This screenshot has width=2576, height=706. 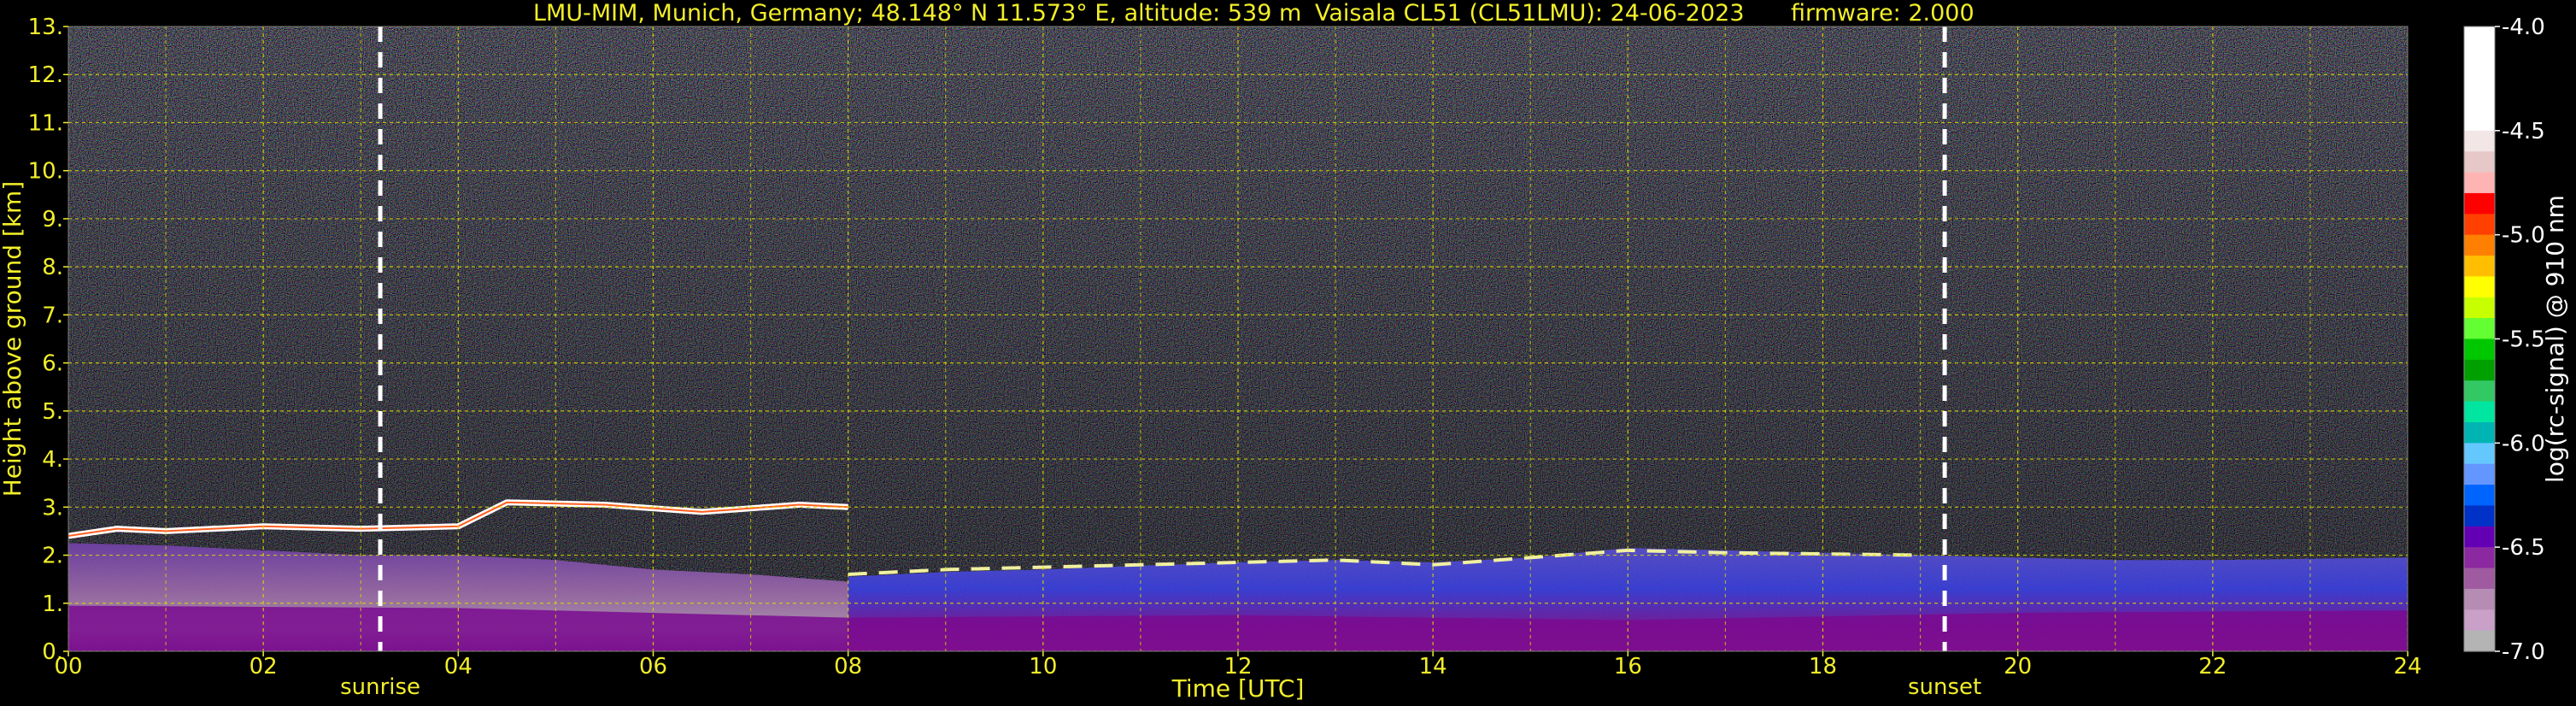 I want to click on x-tick-label: 14, so click(x=1433, y=667).